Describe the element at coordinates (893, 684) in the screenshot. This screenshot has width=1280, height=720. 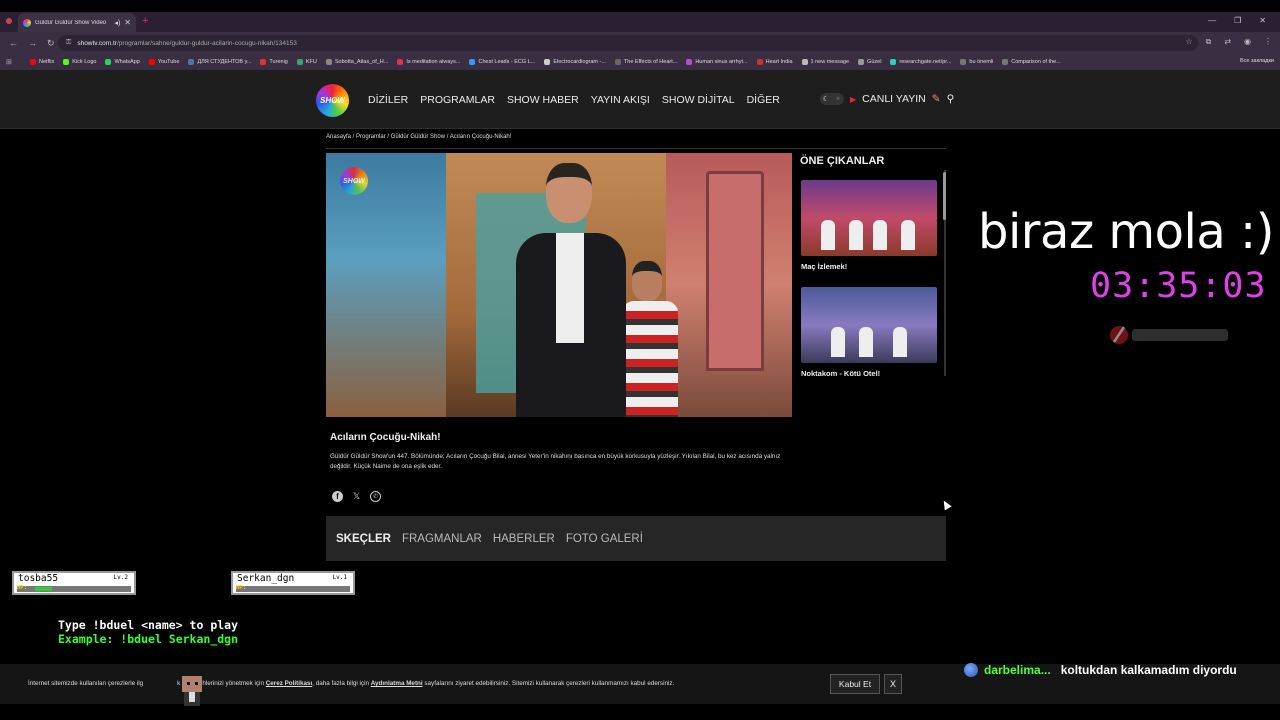
I see `close-cookie-button: X` at that location.